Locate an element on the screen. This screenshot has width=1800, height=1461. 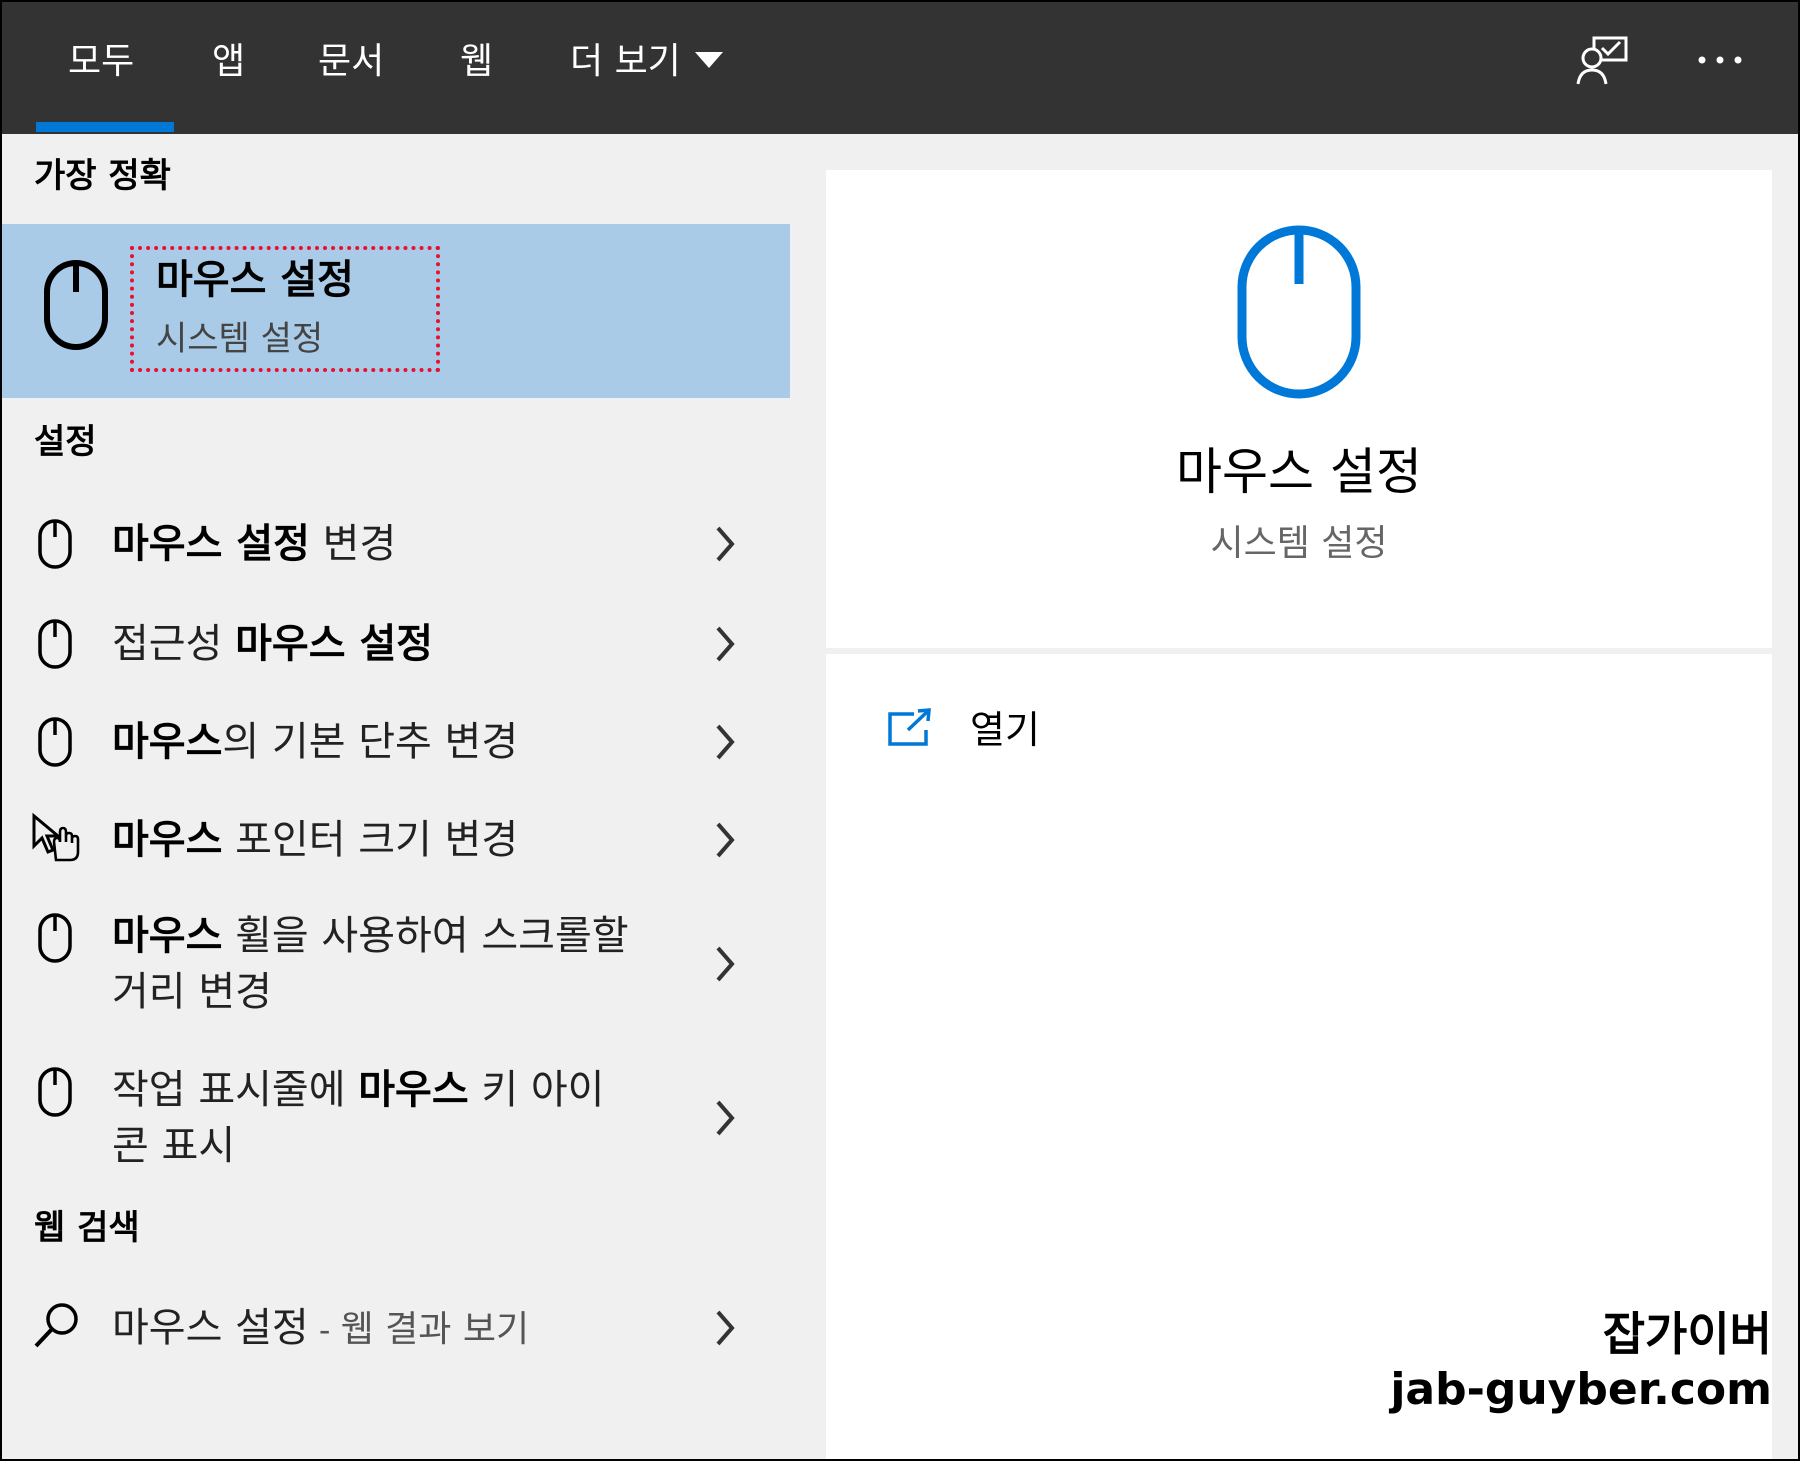
web-query: 마우스 설정 is located at coordinates (210, 1328).